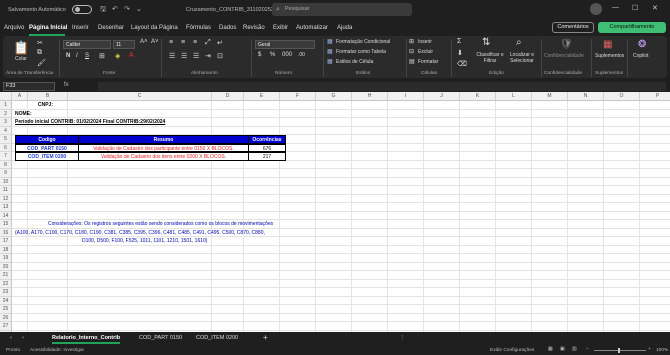 The width and height of the screenshot is (670, 355). Describe the element at coordinates (6, 275) in the screenshot. I see `row-header-21: 21` at that location.